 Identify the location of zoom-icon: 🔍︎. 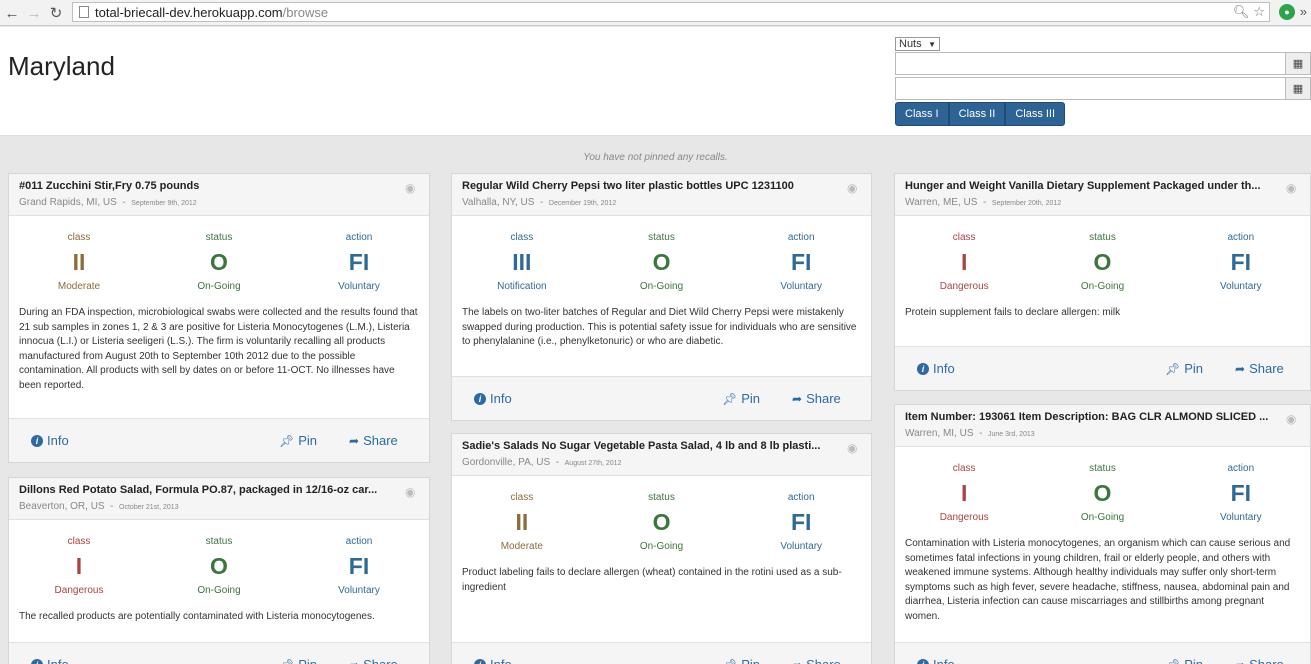
(1241, 12).